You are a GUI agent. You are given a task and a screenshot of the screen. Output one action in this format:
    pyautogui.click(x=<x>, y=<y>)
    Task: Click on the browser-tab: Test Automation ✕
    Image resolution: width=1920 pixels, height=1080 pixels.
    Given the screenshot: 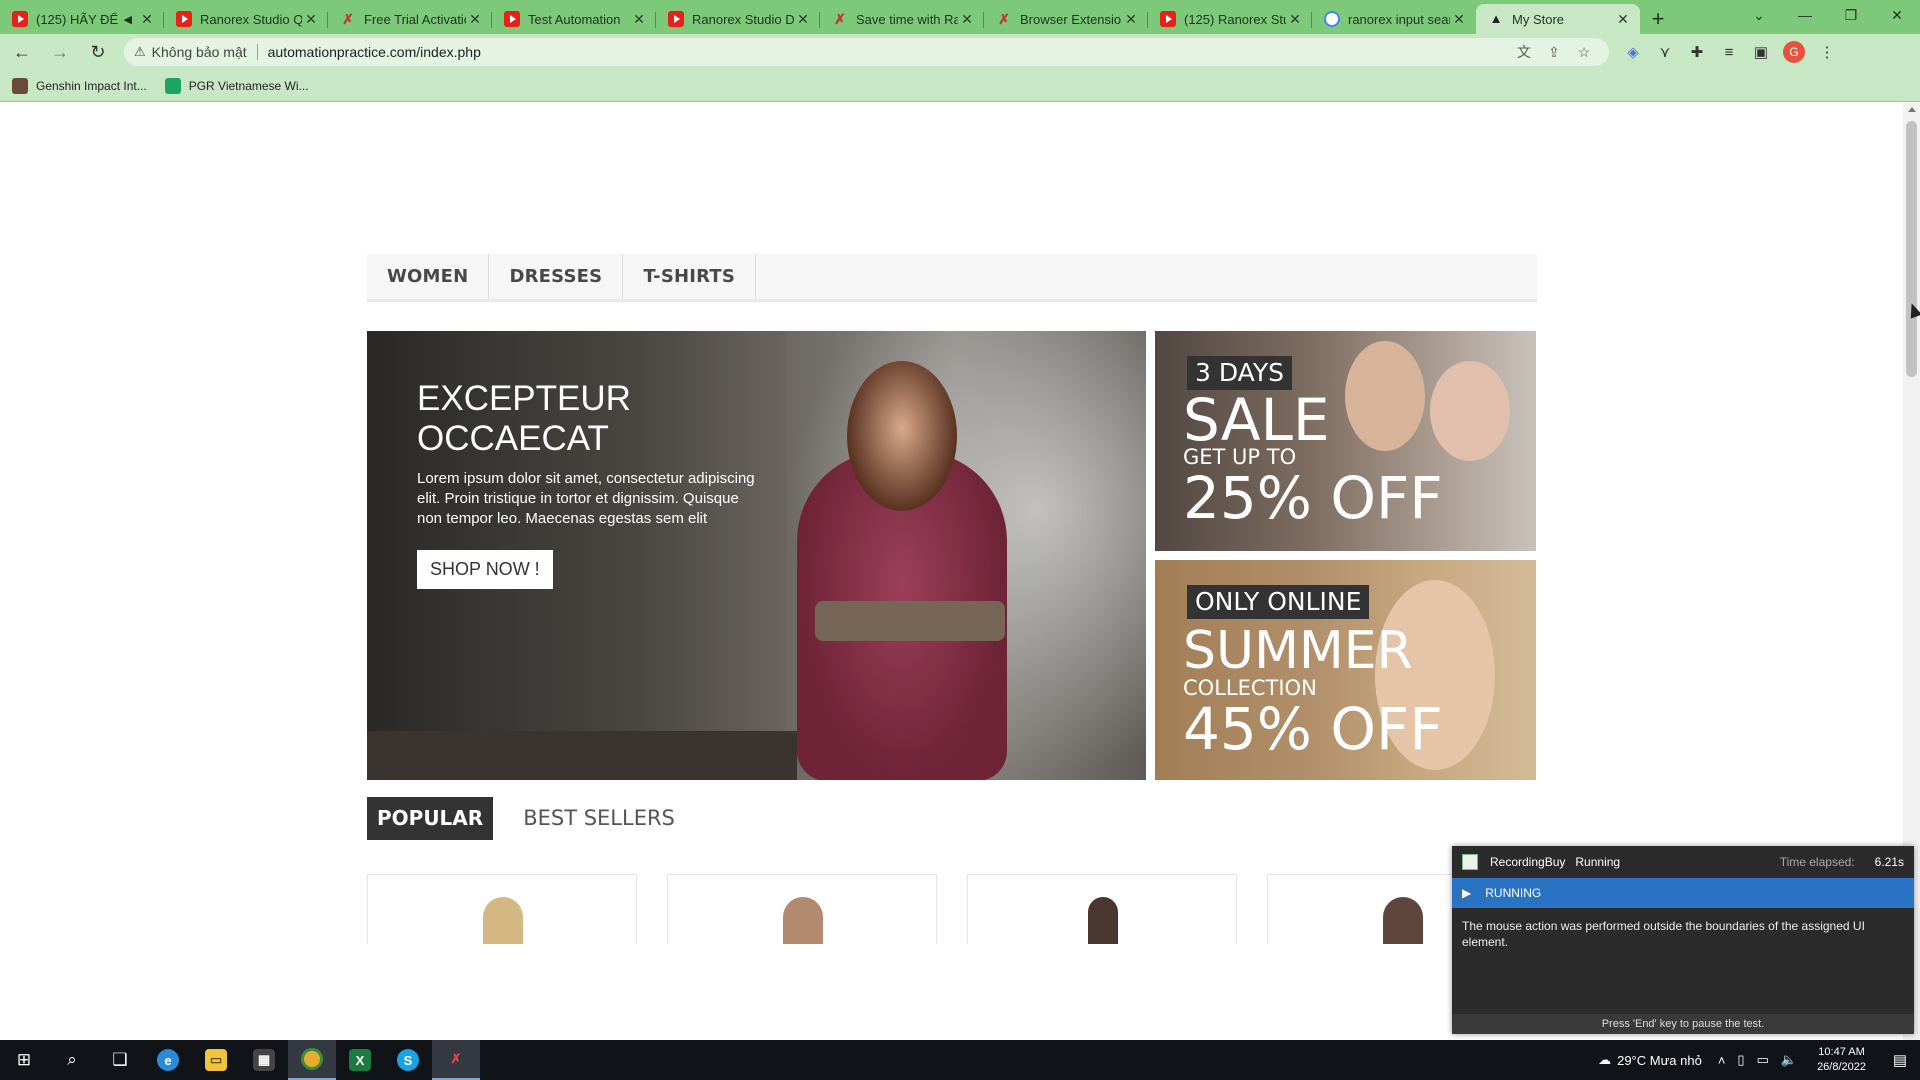 What is the action you would take?
    pyautogui.click(x=574, y=19)
    